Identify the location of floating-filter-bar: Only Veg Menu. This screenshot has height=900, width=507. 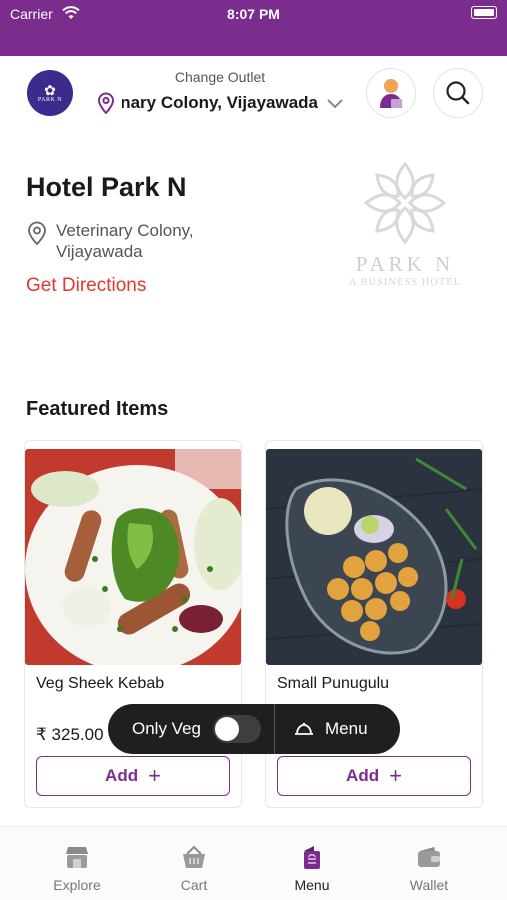
(254, 729).